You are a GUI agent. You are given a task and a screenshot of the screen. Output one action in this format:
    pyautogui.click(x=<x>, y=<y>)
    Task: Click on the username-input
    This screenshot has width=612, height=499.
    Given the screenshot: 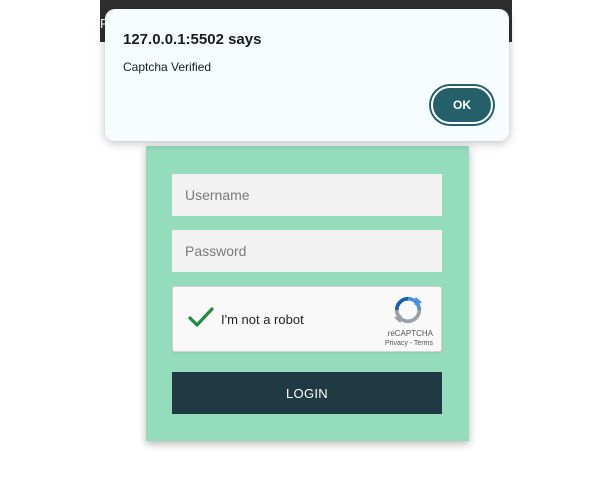 What is the action you would take?
    pyautogui.click(x=307, y=195)
    